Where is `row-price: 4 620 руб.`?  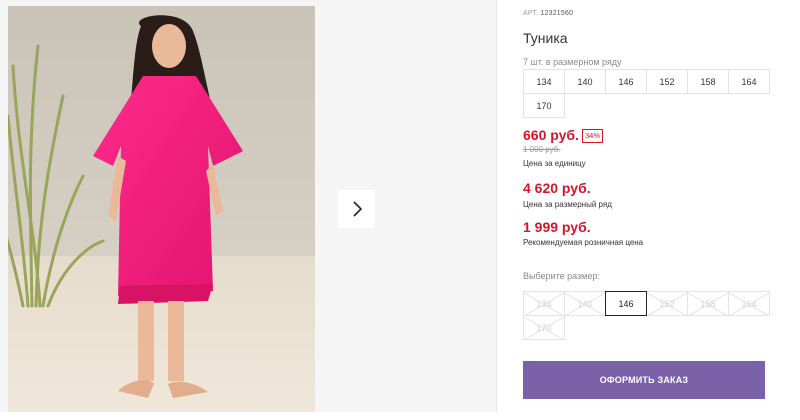 row-price: 4 620 руб. is located at coordinates (557, 188).